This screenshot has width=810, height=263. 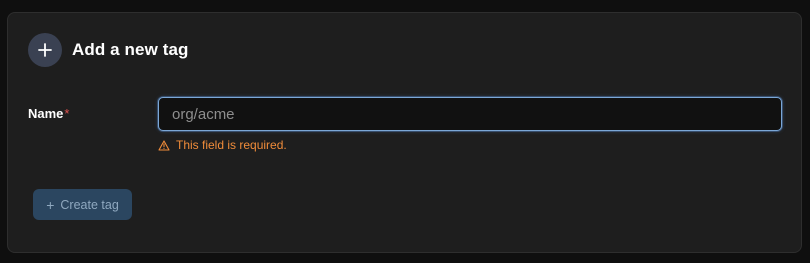 I want to click on name-label: Name*, so click(x=48, y=113).